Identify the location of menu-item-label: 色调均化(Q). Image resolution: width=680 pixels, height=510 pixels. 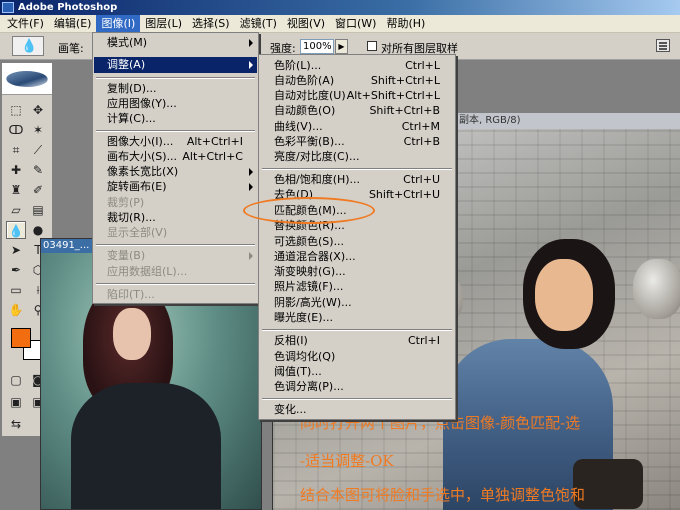
(305, 356).